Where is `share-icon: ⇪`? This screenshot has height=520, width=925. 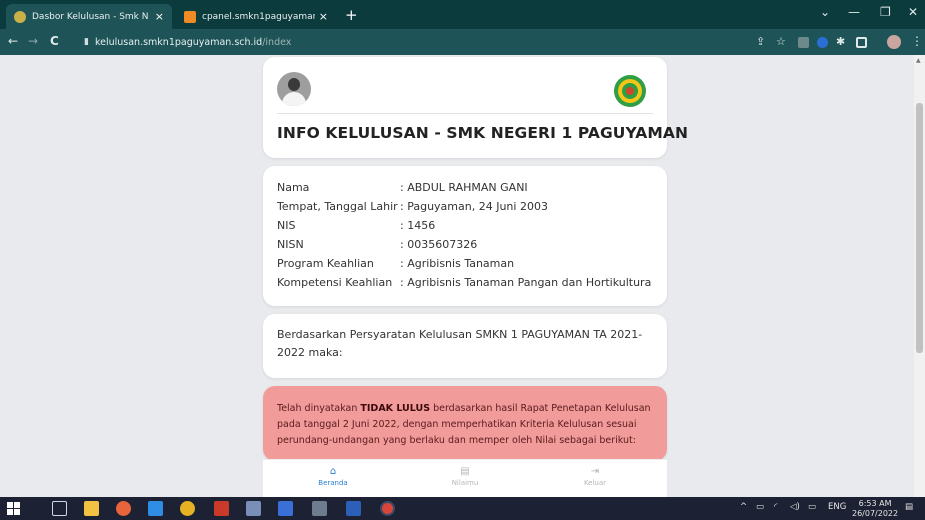
share-icon: ⇪ is located at coordinates (760, 41).